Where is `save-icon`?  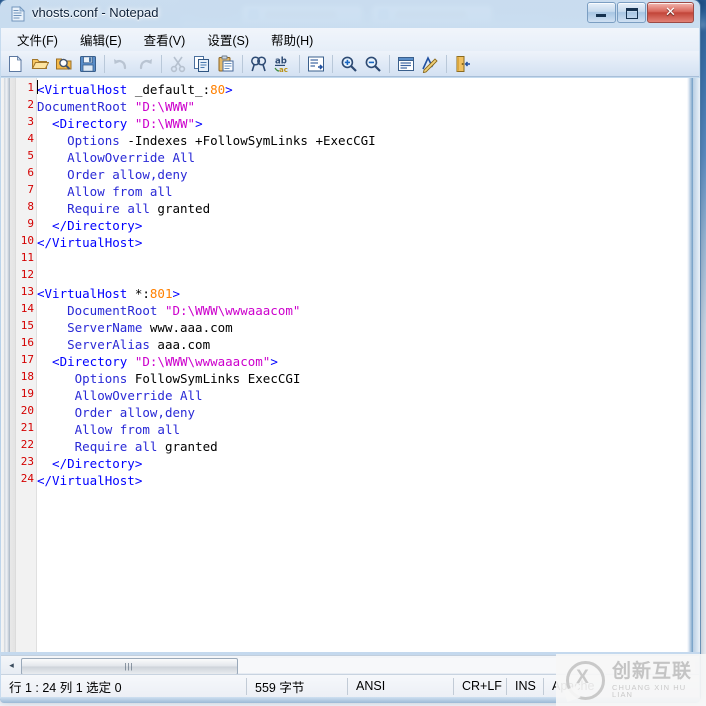 save-icon is located at coordinates (88, 64).